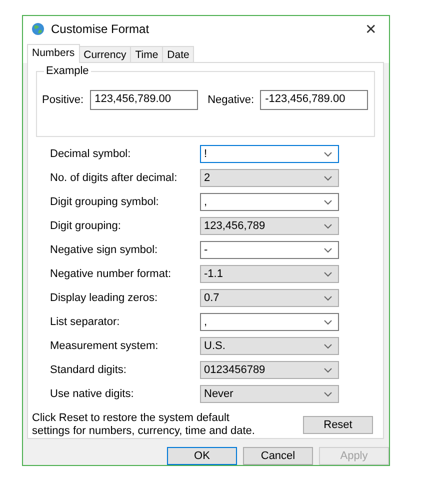 Image resolution: width=429 pixels, height=497 pixels. I want to click on dropdown: U.S., so click(269, 346).